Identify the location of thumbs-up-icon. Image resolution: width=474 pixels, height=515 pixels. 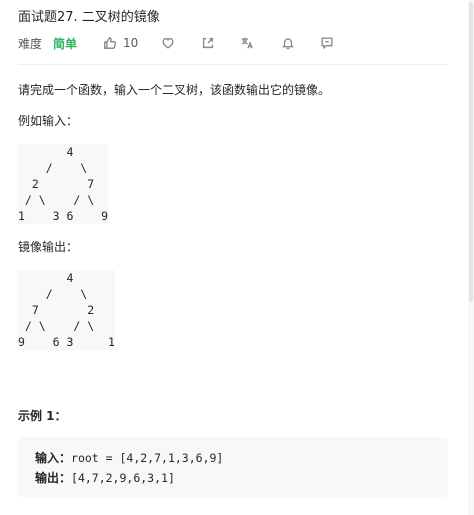
(110, 43).